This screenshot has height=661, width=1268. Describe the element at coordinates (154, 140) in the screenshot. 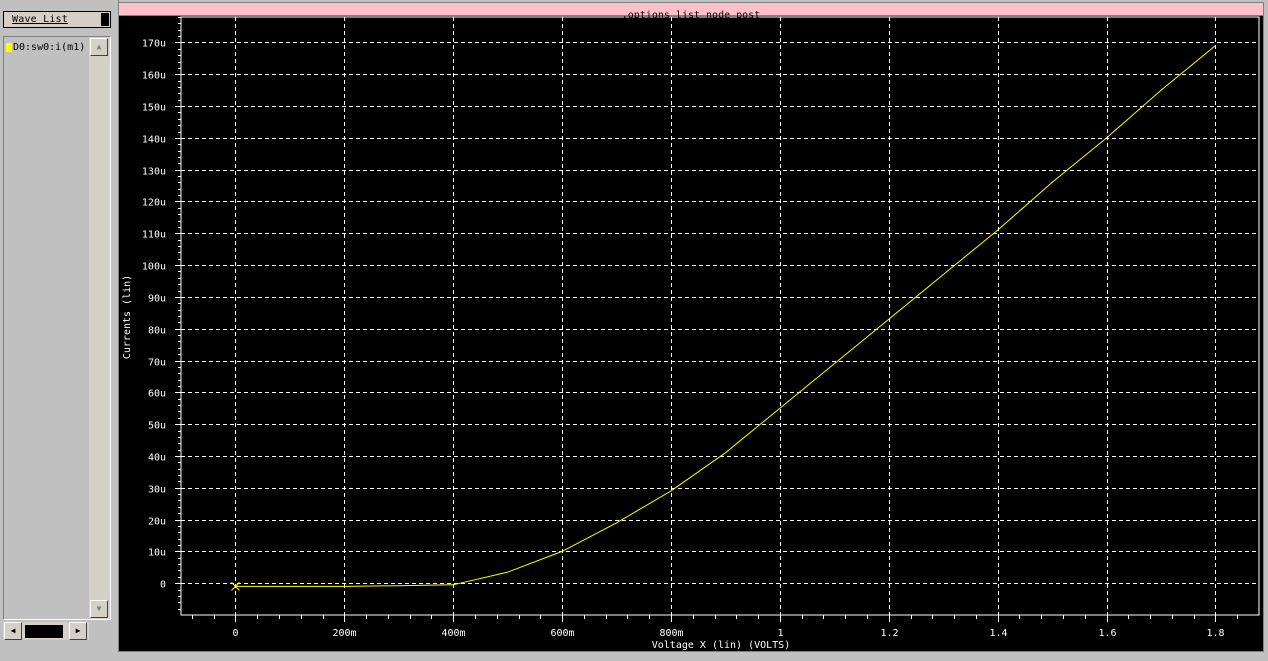

I see `y-tick-label: 140u` at that location.